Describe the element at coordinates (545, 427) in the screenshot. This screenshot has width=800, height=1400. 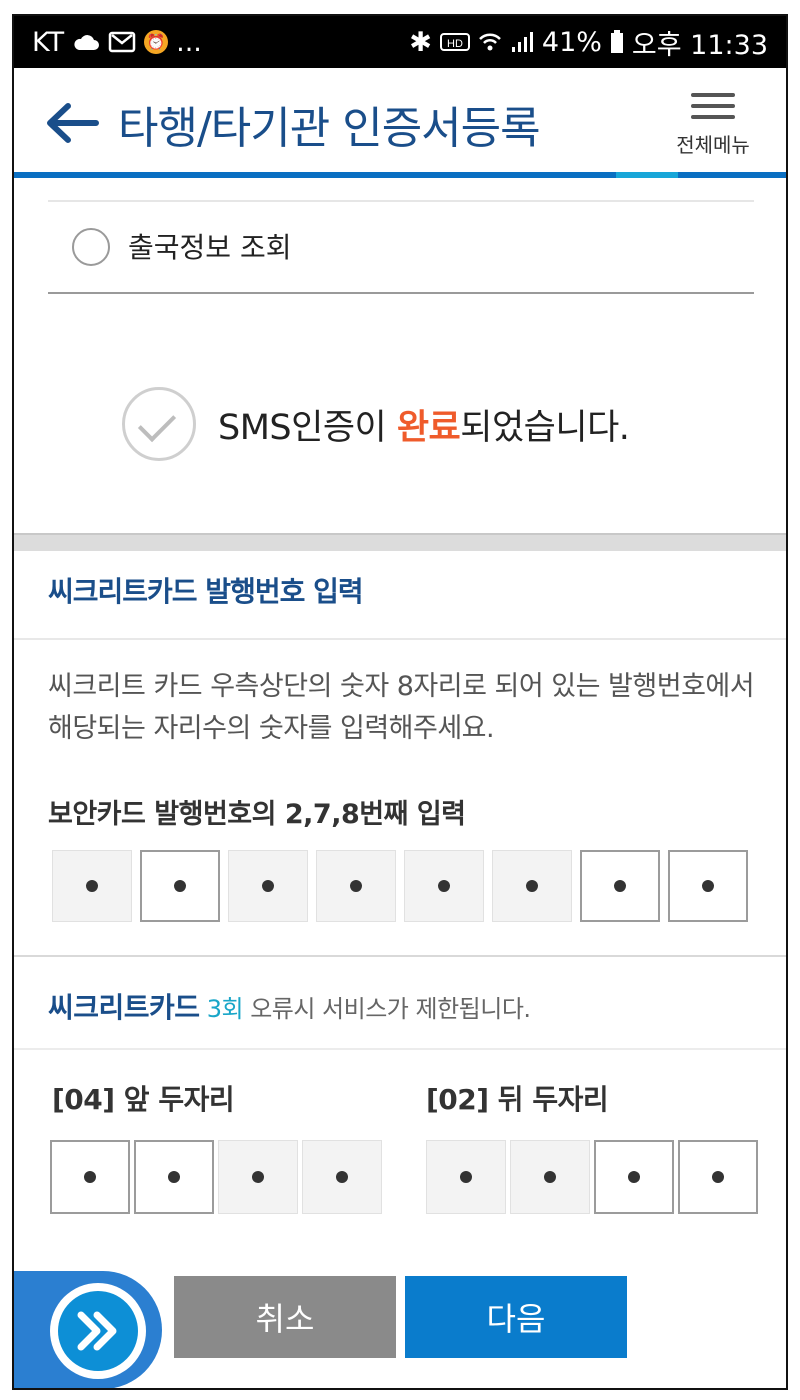
I see `sms-suffix: 되었습니다.` at that location.